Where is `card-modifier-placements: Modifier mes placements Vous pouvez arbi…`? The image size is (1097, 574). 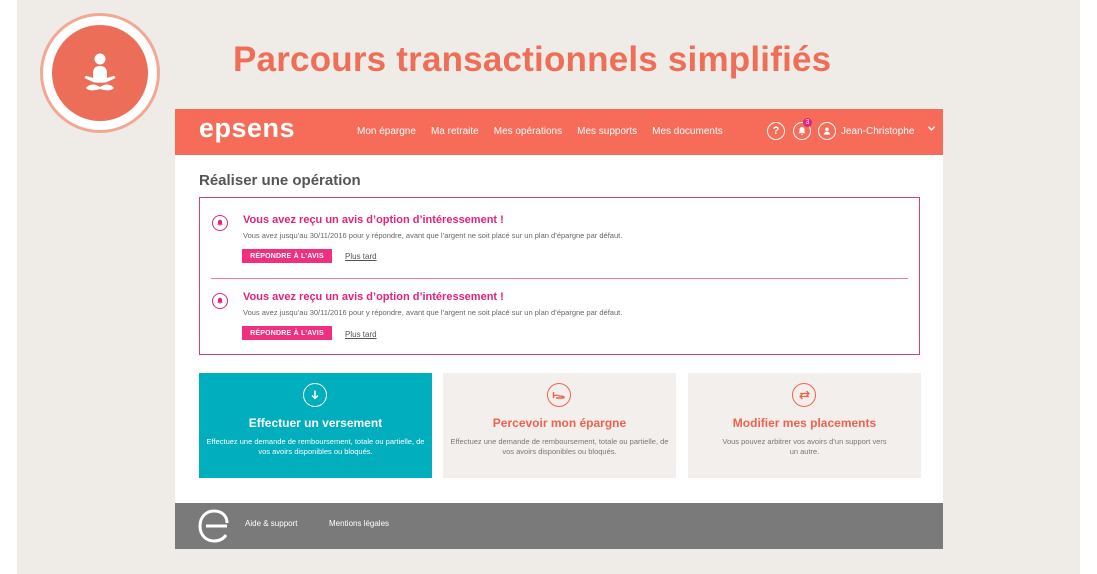 card-modifier-placements: Modifier mes placements Vous pouvez arbi… is located at coordinates (804, 425).